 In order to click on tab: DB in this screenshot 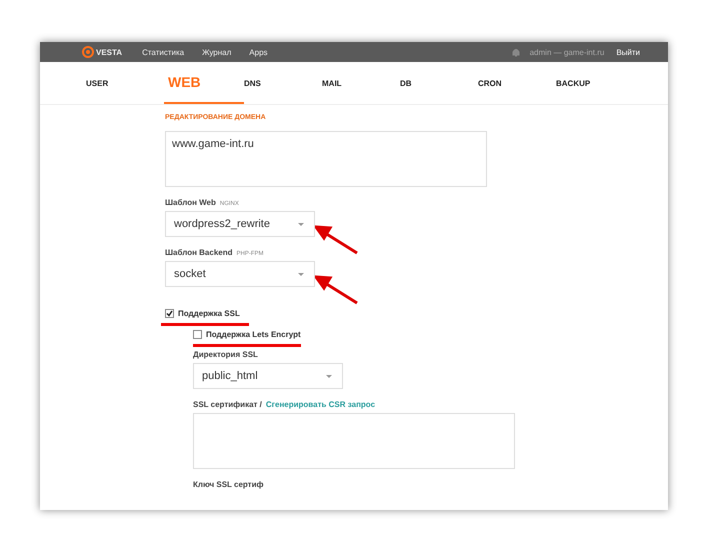, I will do `click(439, 83)`.